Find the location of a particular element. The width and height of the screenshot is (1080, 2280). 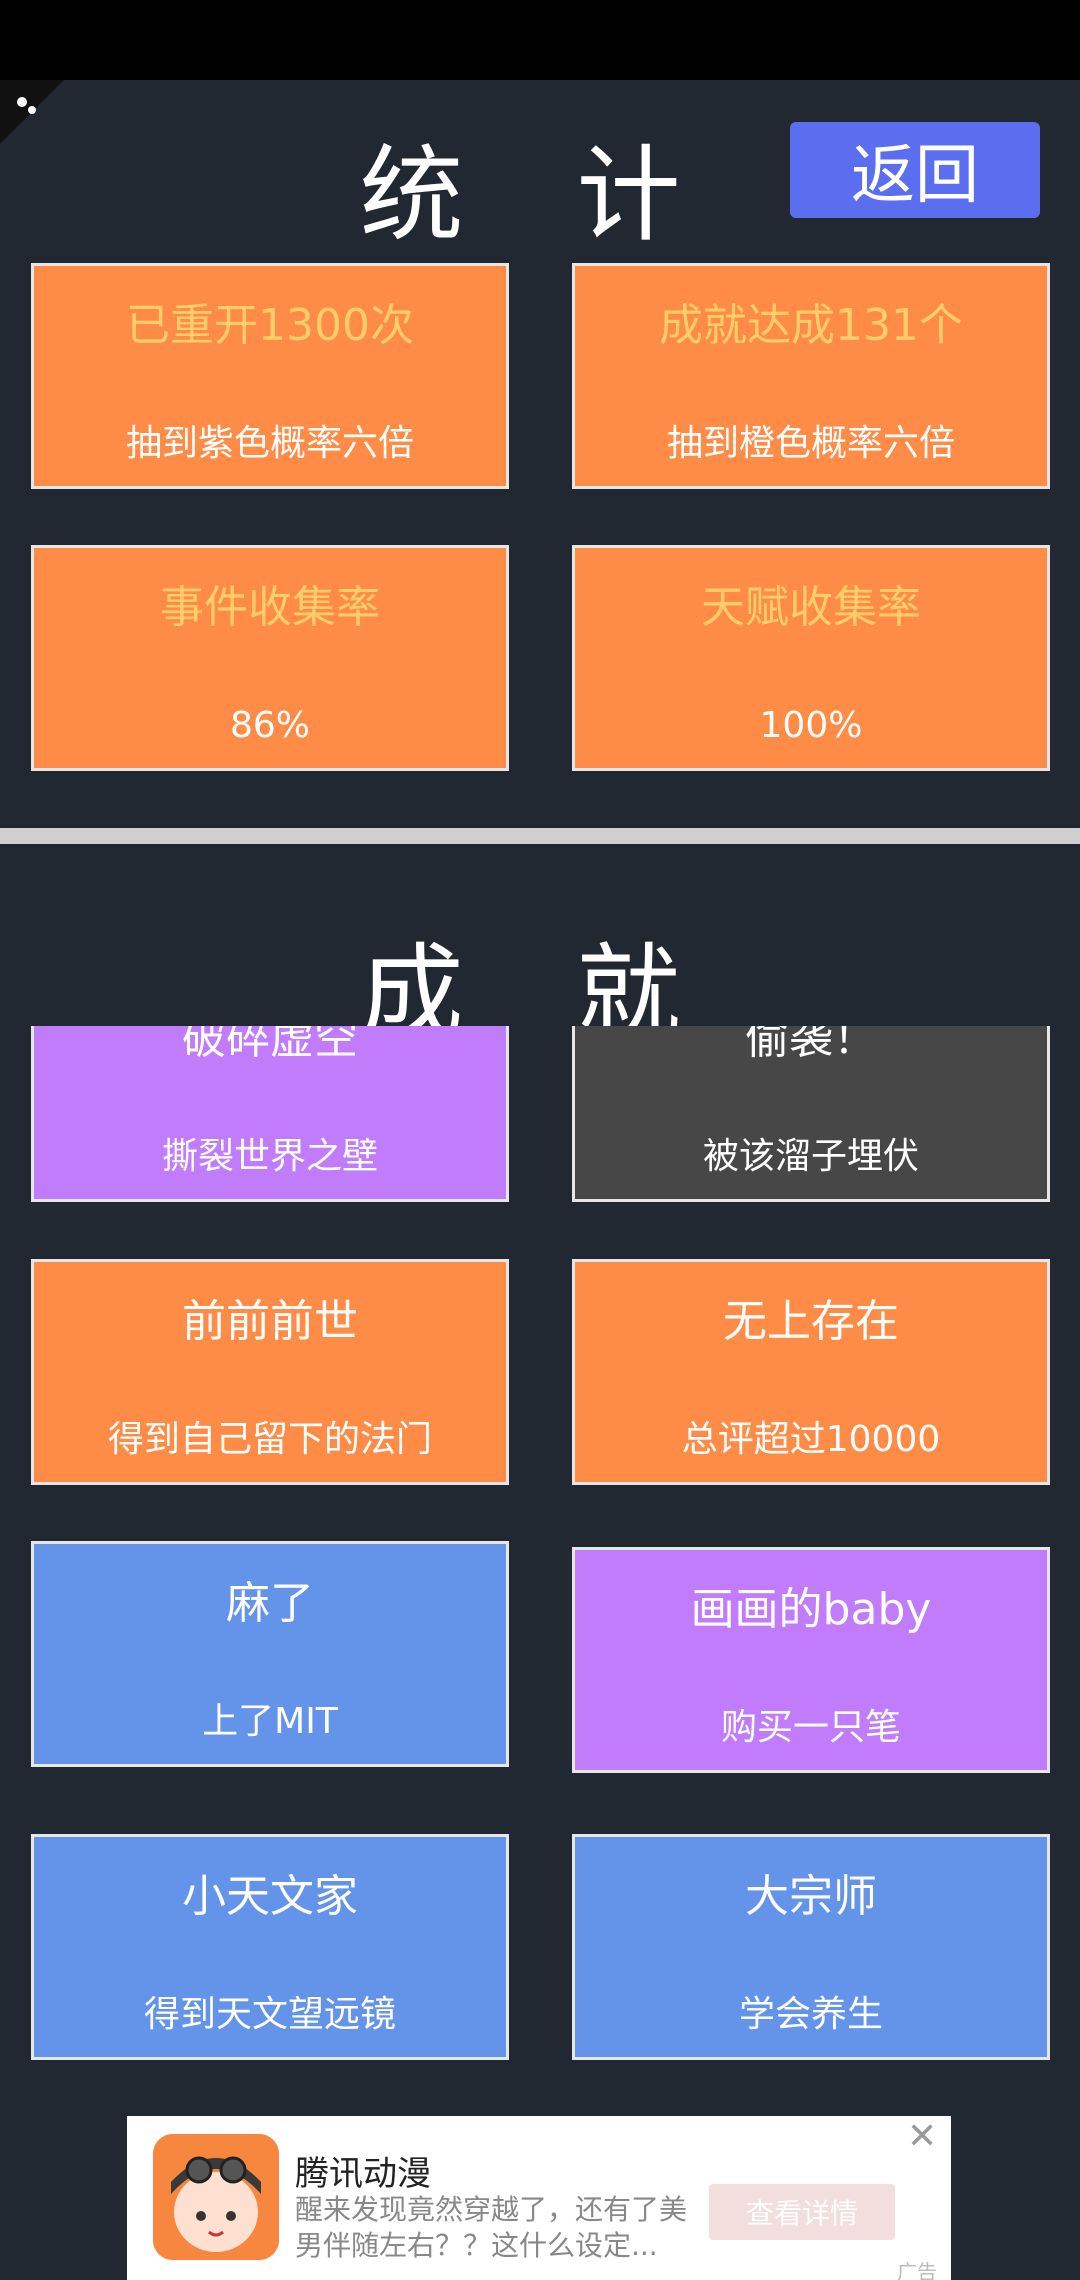

stat-subtitle: 86% is located at coordinates (269, 725).